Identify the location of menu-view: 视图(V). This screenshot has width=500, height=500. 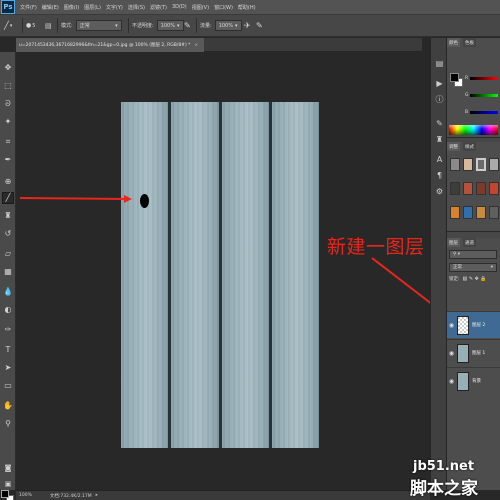
(200, 7).